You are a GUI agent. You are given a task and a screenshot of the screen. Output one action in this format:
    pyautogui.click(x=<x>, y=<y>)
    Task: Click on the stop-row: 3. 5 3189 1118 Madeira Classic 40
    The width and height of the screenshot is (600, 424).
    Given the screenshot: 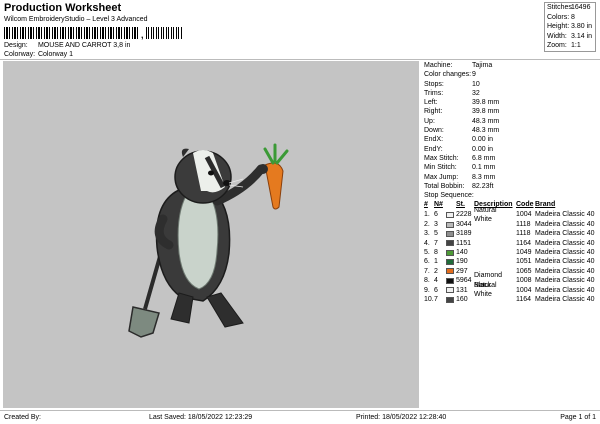 What is the action you would take?
    pyautogui.click(x=511, y=233)
    